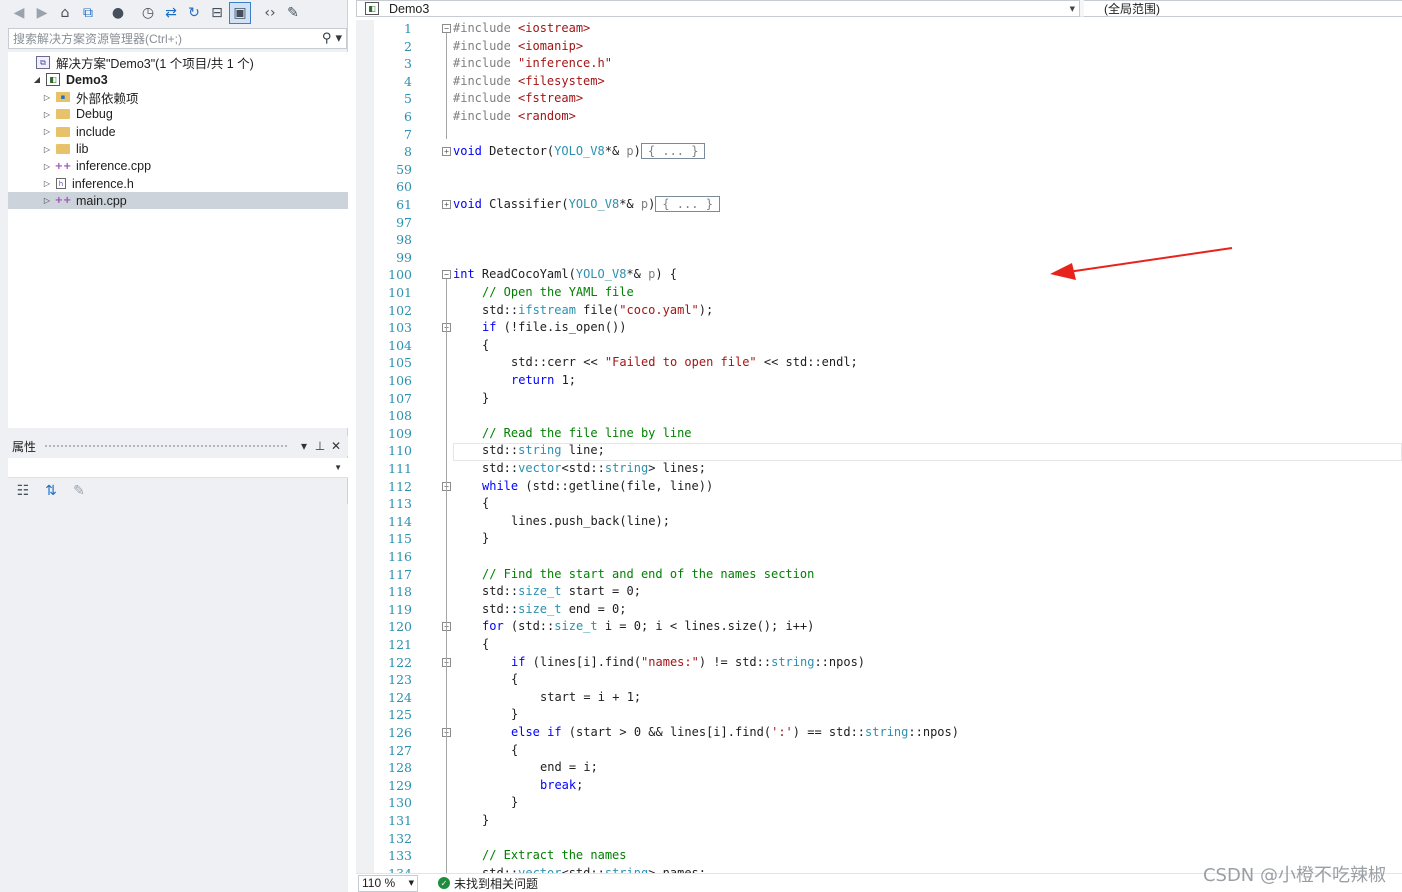  What do you see at coordinates (304, 446) in the screenshot?
I see `dropdown-icon: ▾` at bounding box center [304, 446].